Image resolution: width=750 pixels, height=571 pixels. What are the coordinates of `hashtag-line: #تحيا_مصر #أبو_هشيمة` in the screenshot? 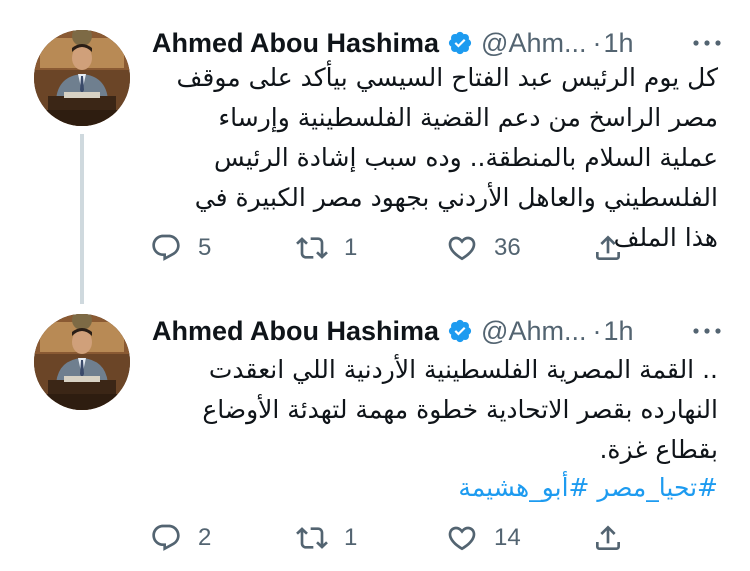 It's located at (559, 488).